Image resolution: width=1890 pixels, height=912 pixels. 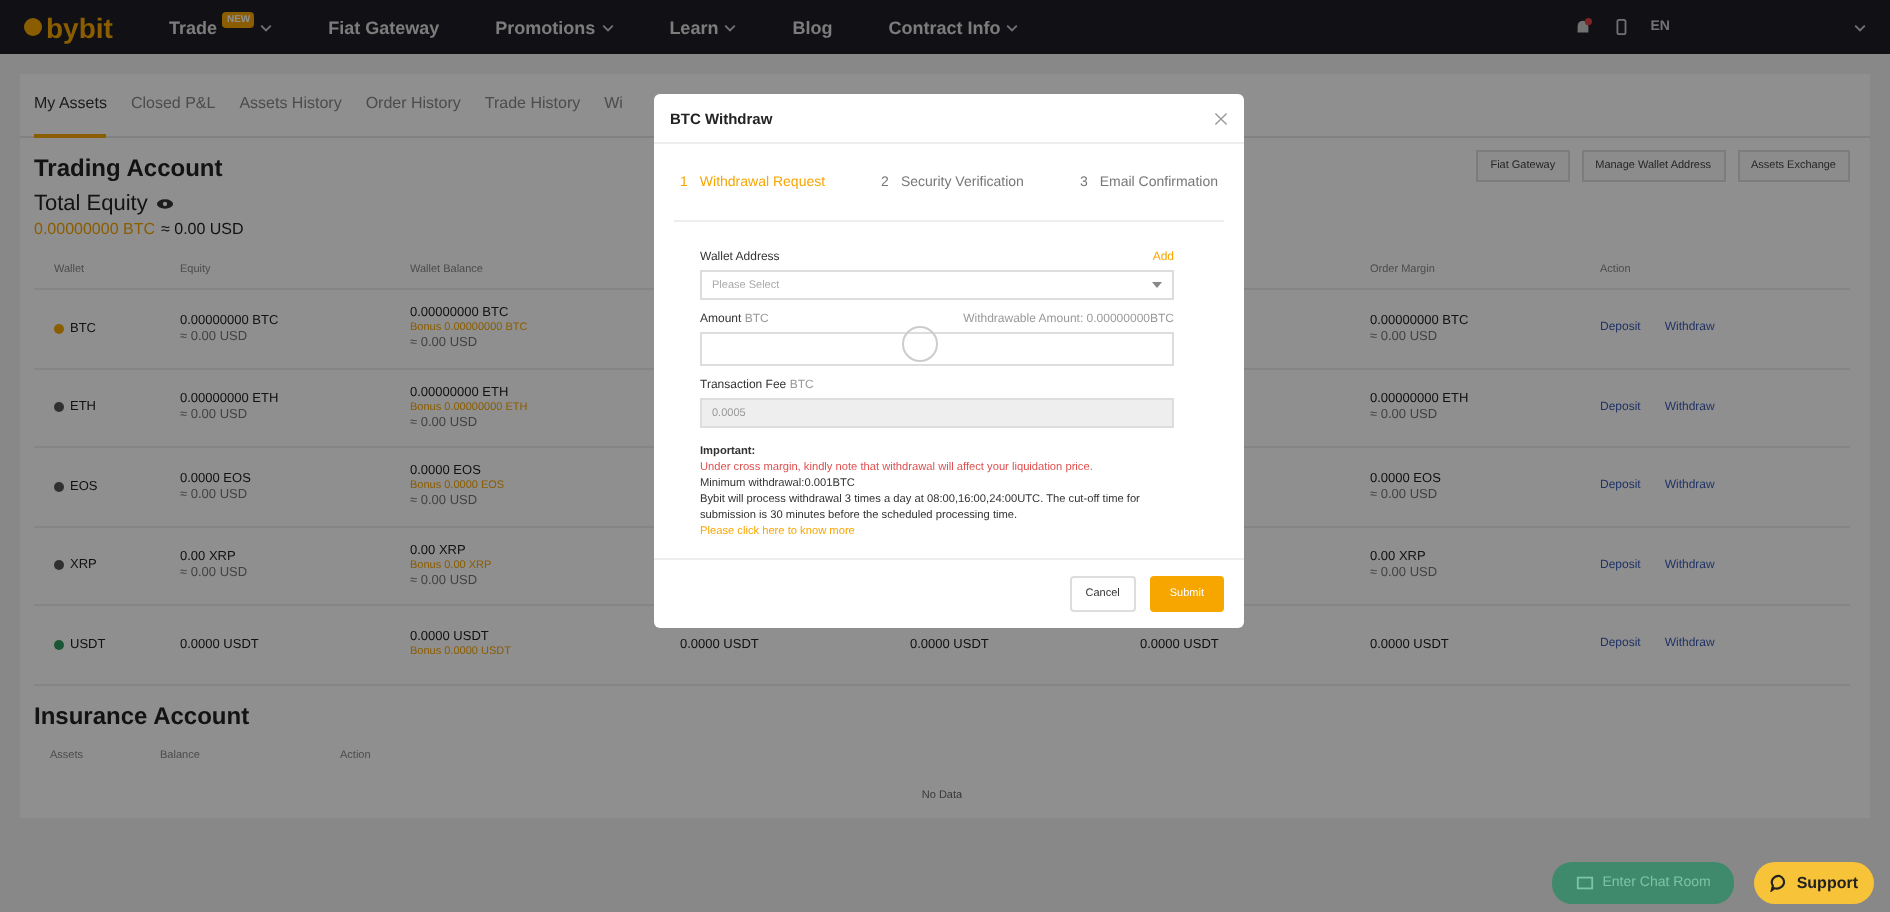 I want to click on nav-menu-item: Promotions, so click(x=554, y=27).